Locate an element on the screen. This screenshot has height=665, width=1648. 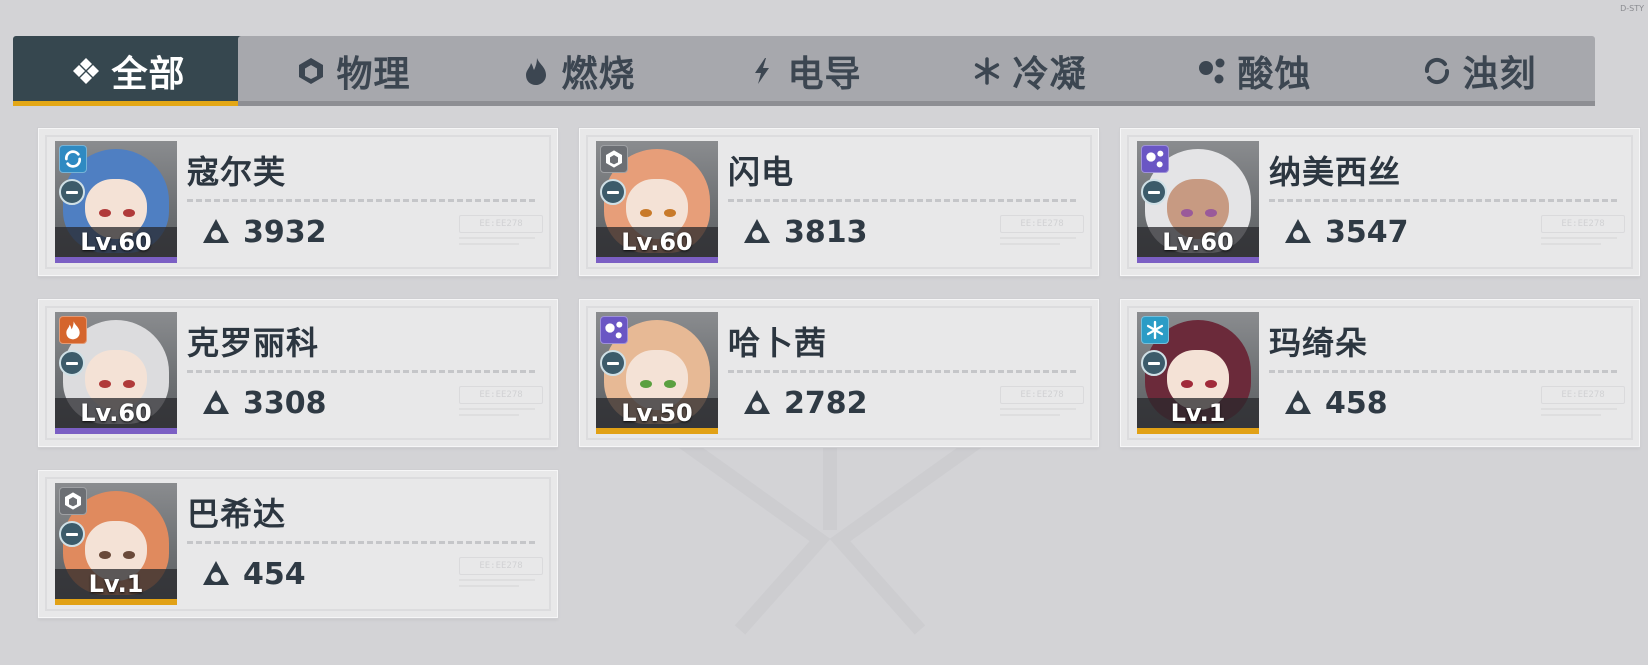
tab-physical: 物理 is located at coordinates (353, 71).